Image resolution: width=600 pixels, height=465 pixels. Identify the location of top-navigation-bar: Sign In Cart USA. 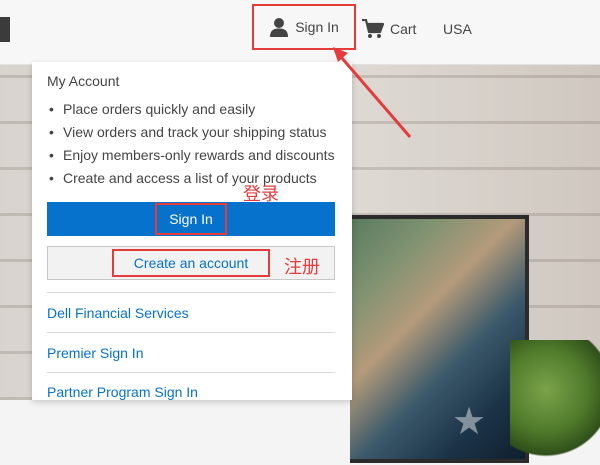
(300, 32).